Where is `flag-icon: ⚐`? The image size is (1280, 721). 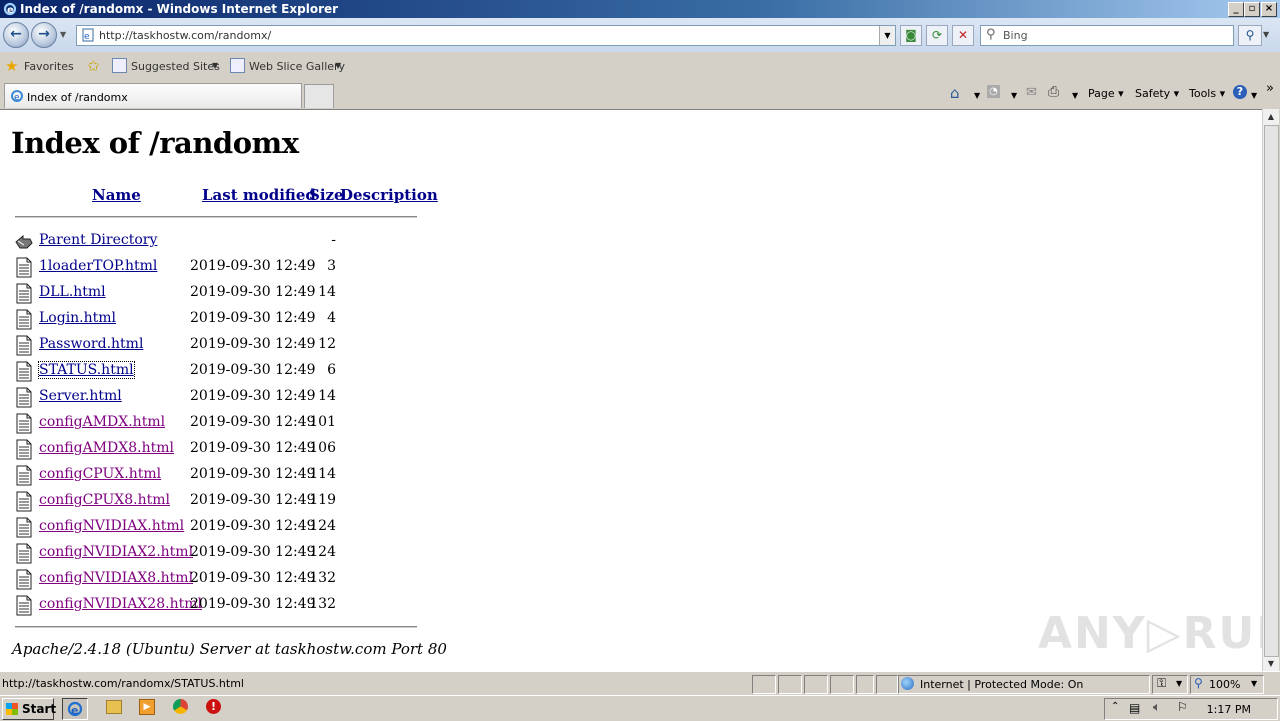 flag-icon: ⚐ is located at coordinates (1182, 707).